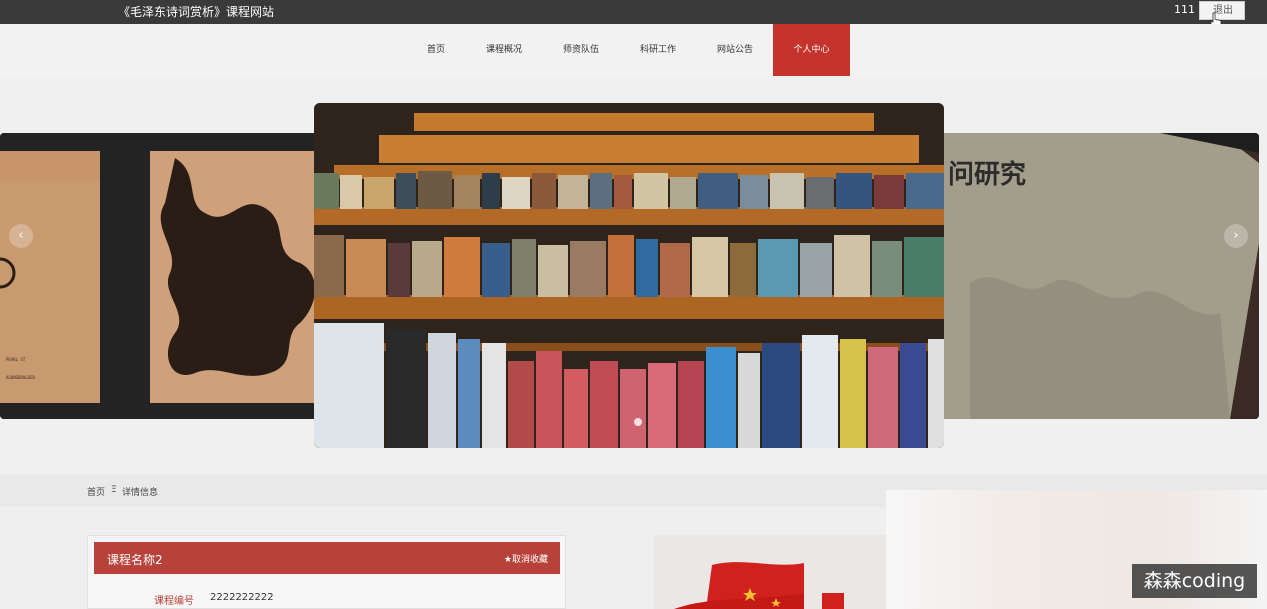 This screenshot has width=1267, height=609. Describe the element at coordinates (1236, 236) in the screenshot. I see `carousel-next-button: ›` at that location.